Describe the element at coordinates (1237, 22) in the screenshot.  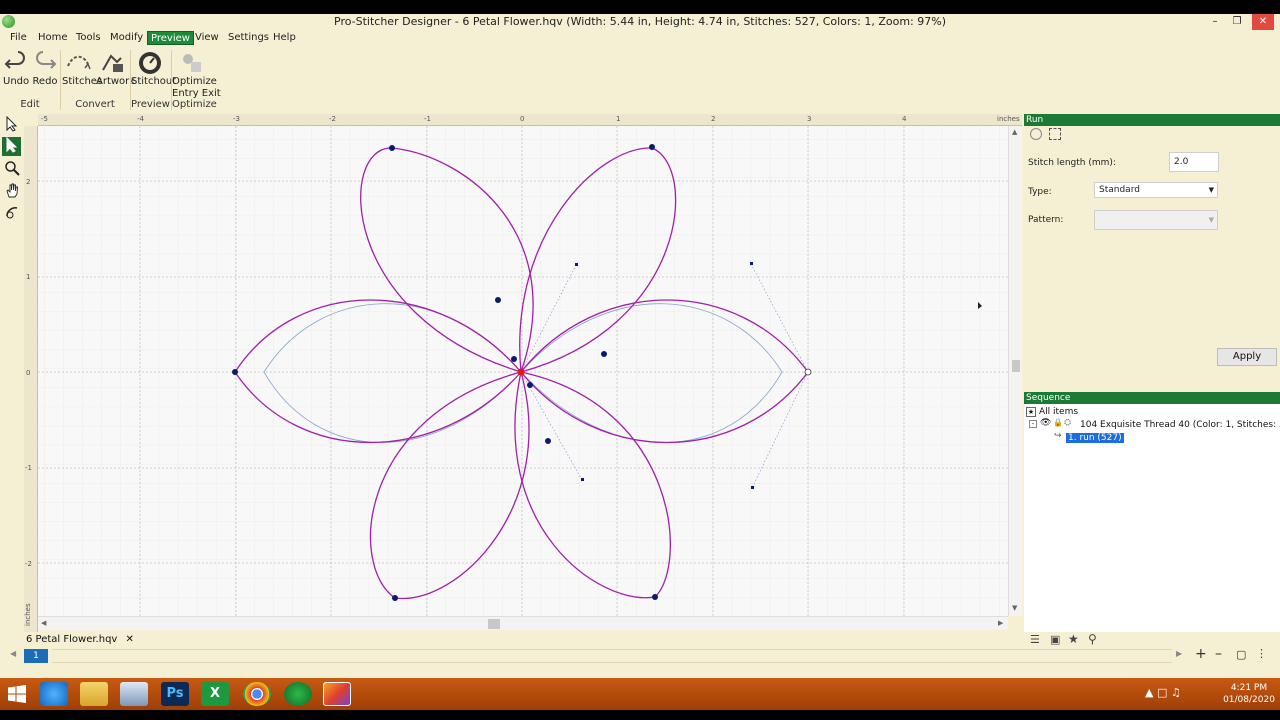
I see `maximize-button: ❐` at that location.